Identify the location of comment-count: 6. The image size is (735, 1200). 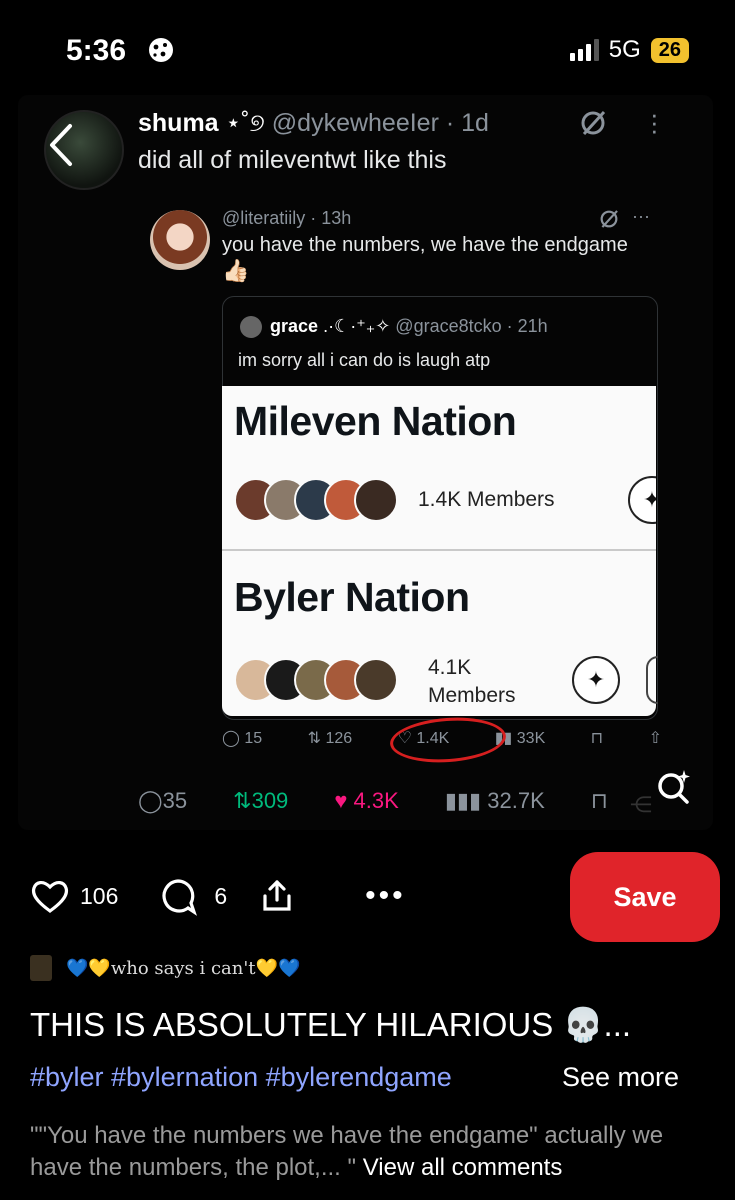
(221, 895).